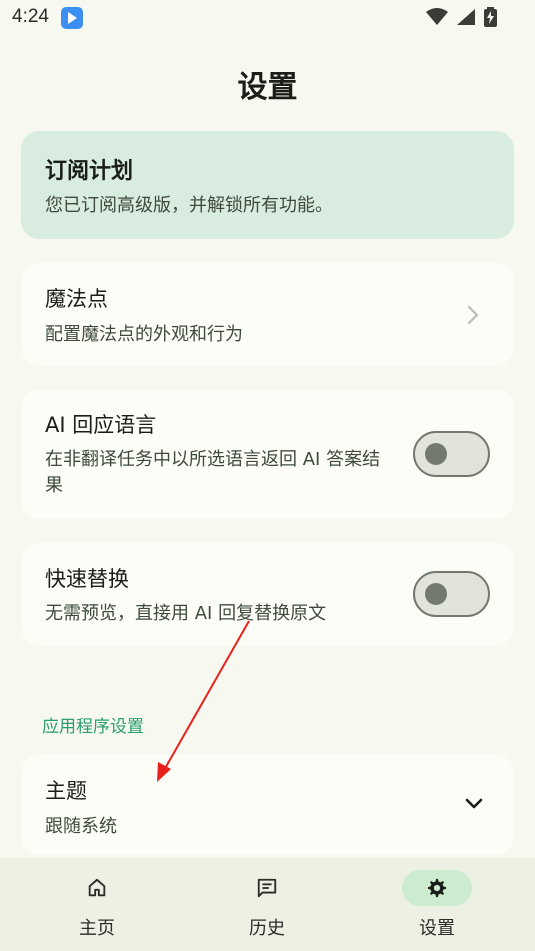  What do you see at coordinates (267, 314) in the screenshot?
I see `magic-dot-setting: 魔法点 配置魔法点的外观和行为` at bounding box center [267, 314].